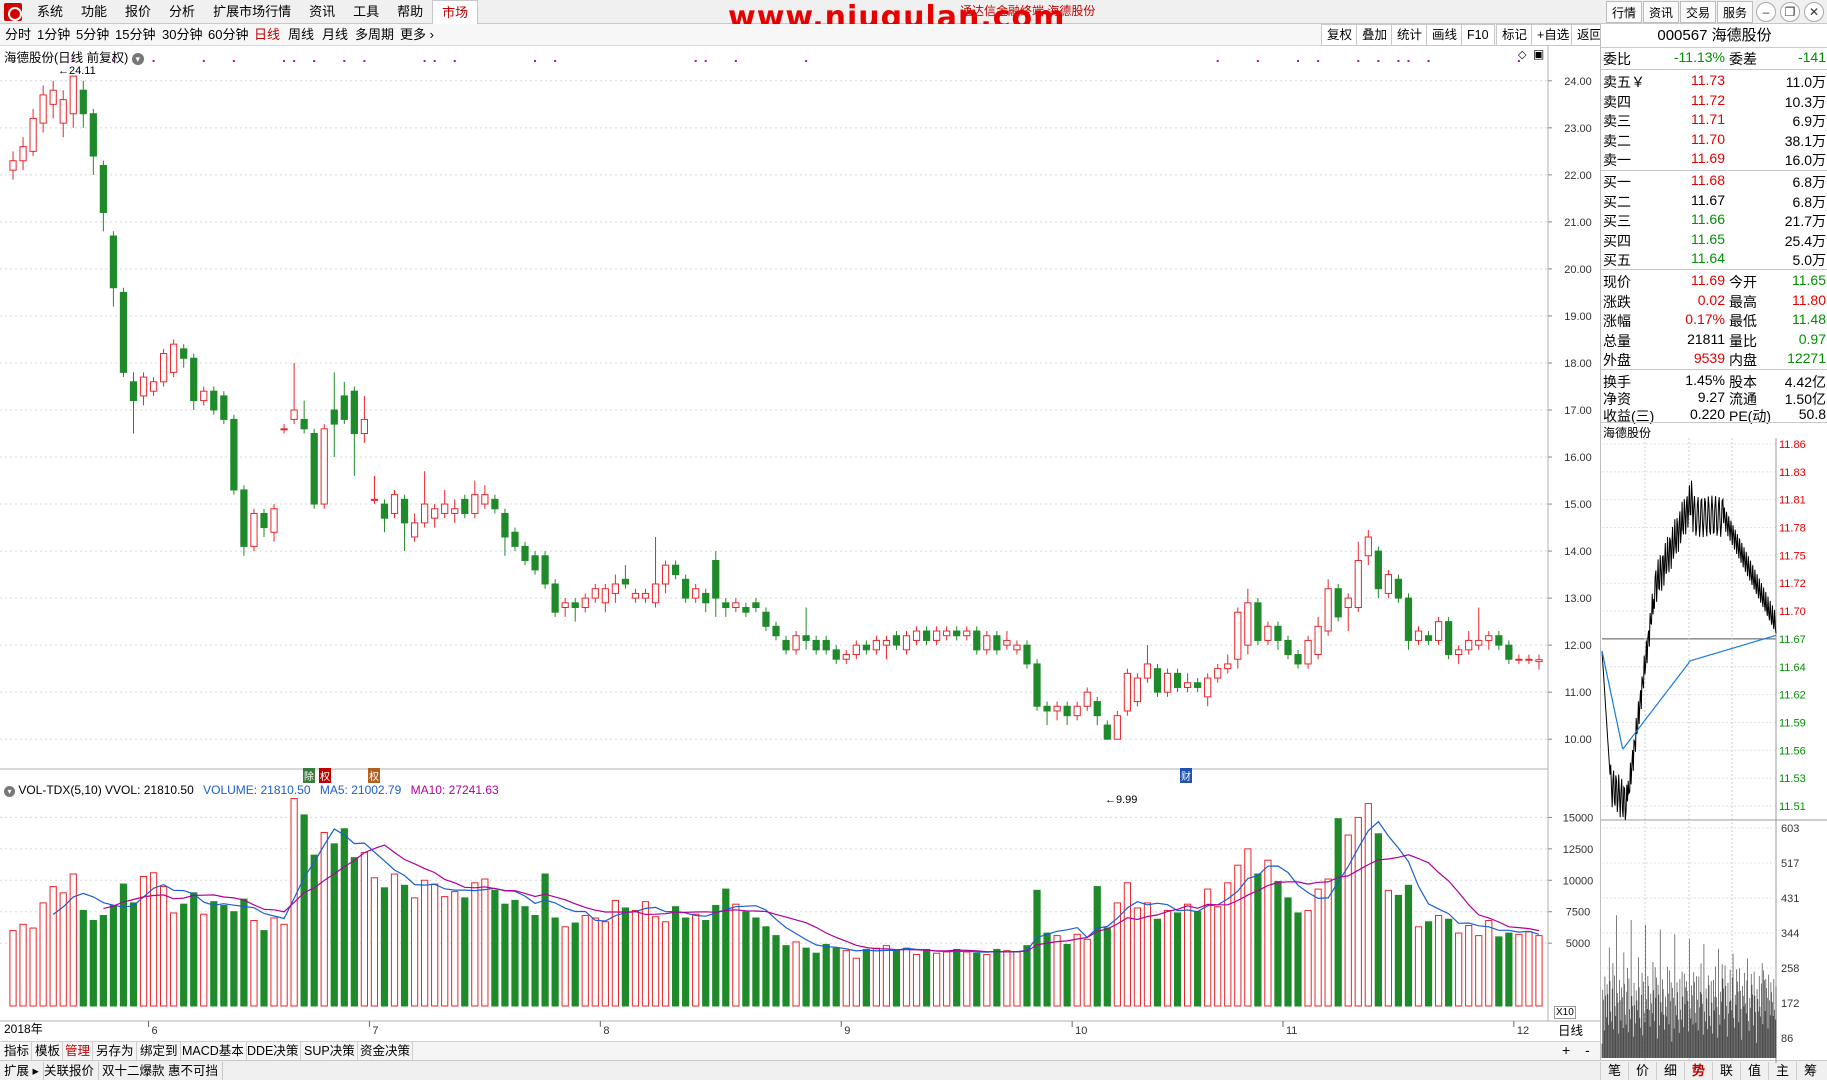 This screenshot has height=1080, width=1827. What do you see at coordinates (228, 35) in the screenshot?
I see `period-60min: 60分钟` at bounding box center [228, 35].